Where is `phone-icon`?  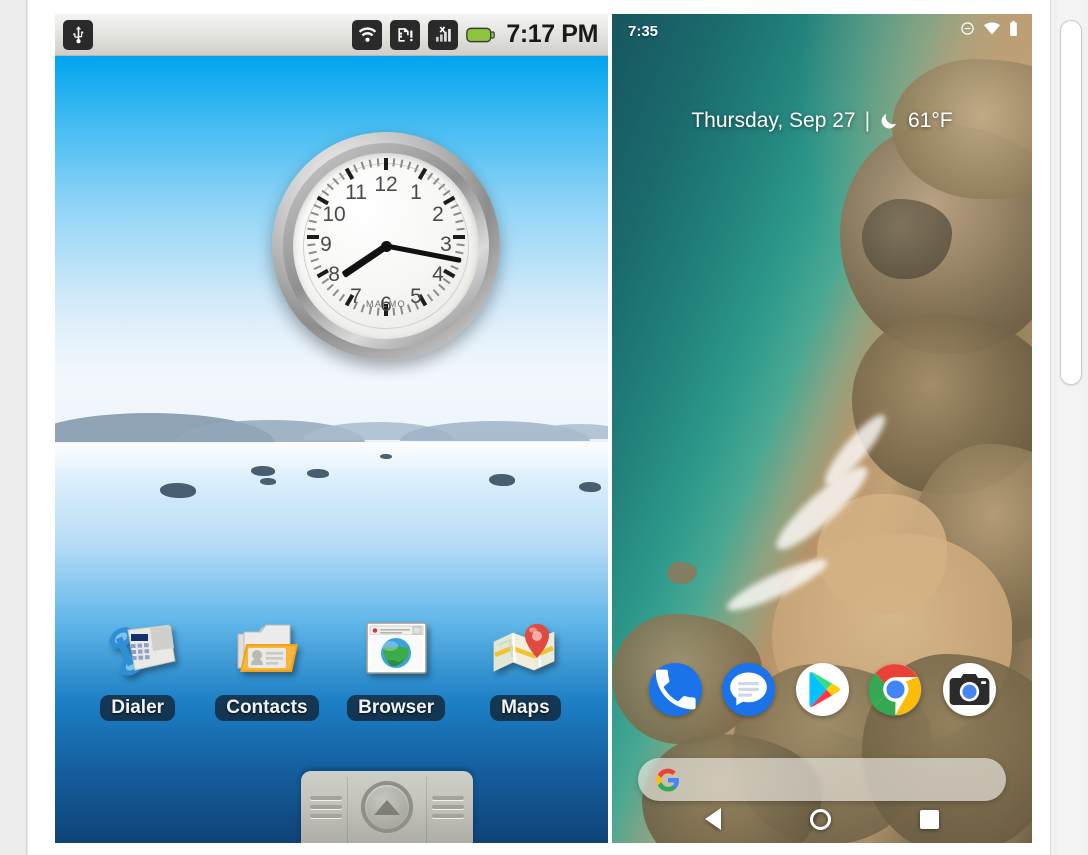 phone-icon is located at coordinates (675, 689).